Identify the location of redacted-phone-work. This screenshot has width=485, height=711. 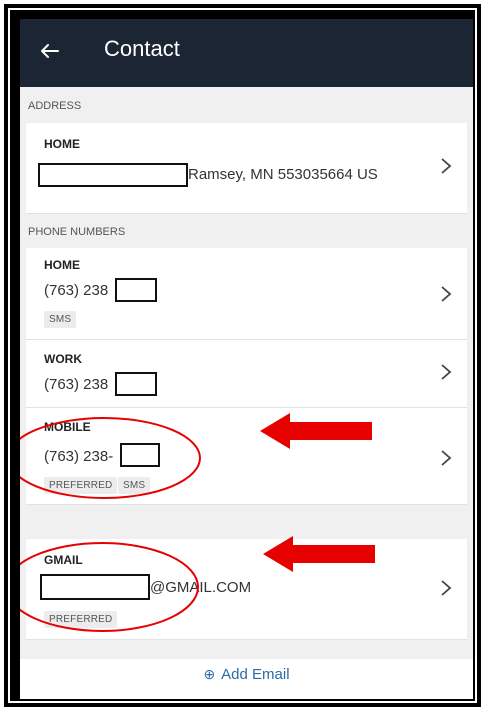
(136, 384).